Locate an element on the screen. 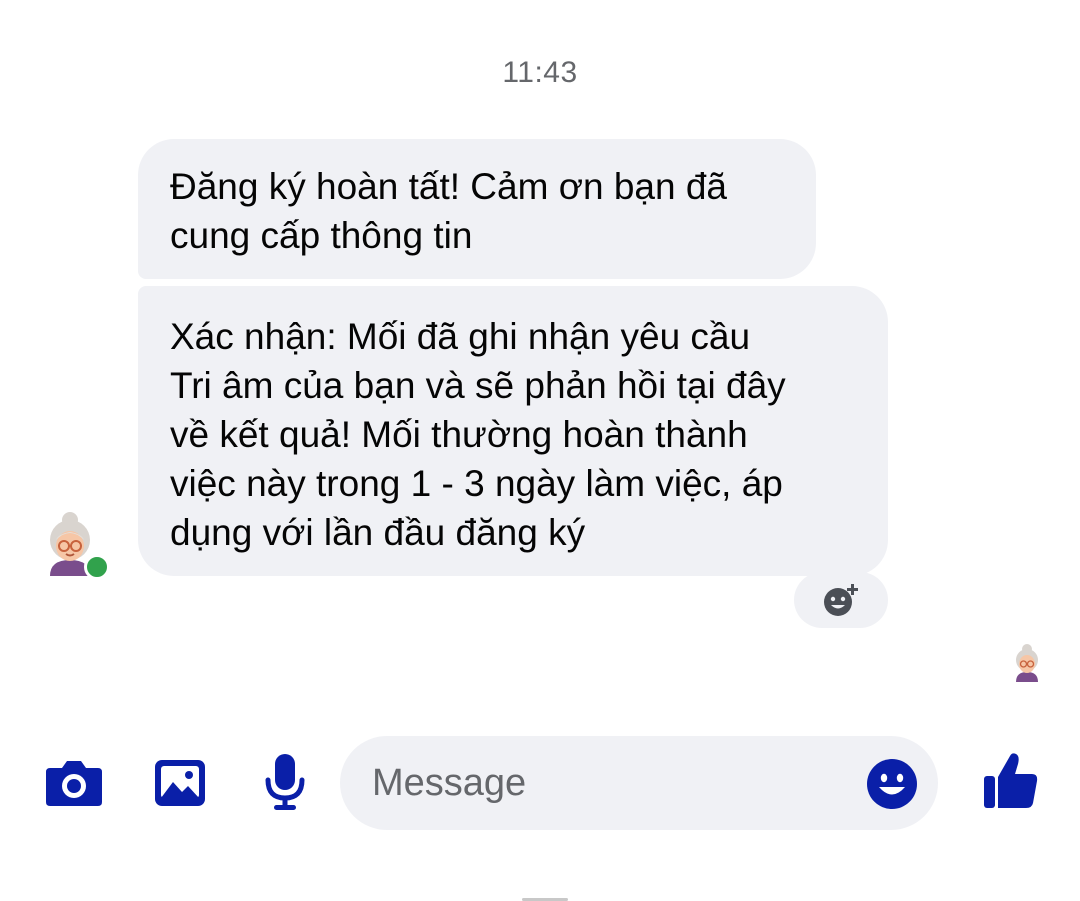  microphone-icon is located at coordinates (285, 782).